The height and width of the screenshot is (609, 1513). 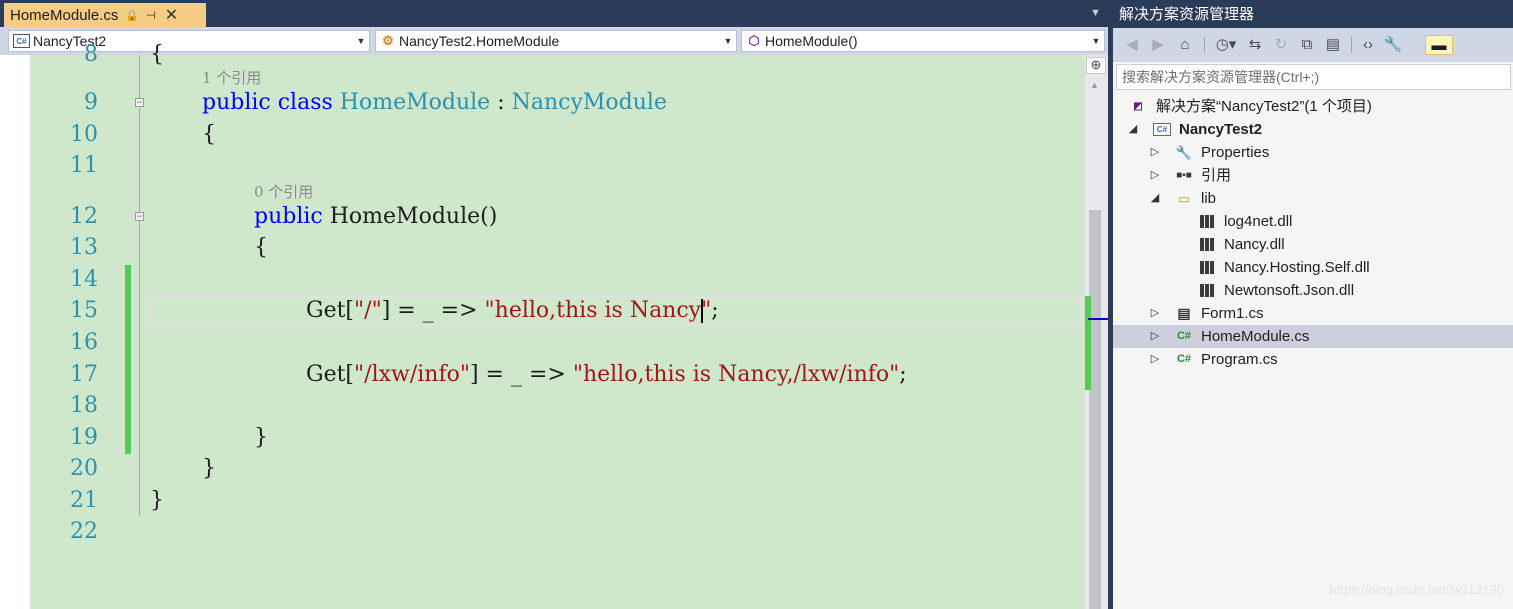 What do you see at coordinates (1368, 45) in the screenshot?
I see `view-code-icon: ‹›` at bounding box center [1368, 45].